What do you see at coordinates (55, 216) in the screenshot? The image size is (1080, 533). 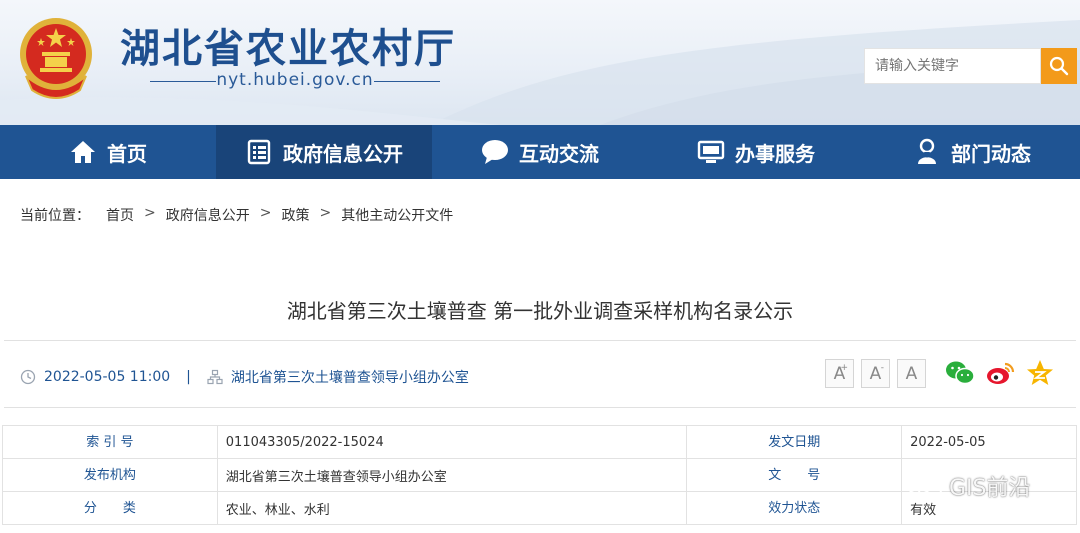 I see `breadcrumb-label: 当前位置：` at bounding box center [55, 216].